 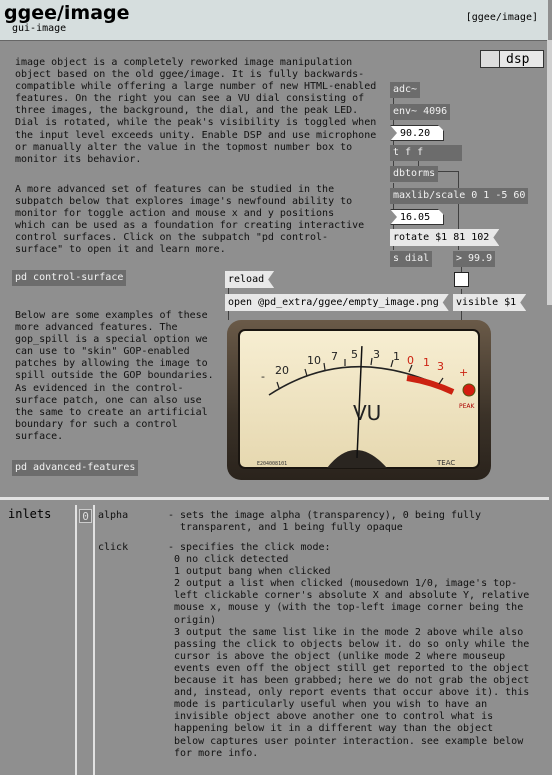 What do you see at coordinates (501, 17) in the screenshot?
I see `object-tag: [ggee/image]` at bounding box center [501, 17].